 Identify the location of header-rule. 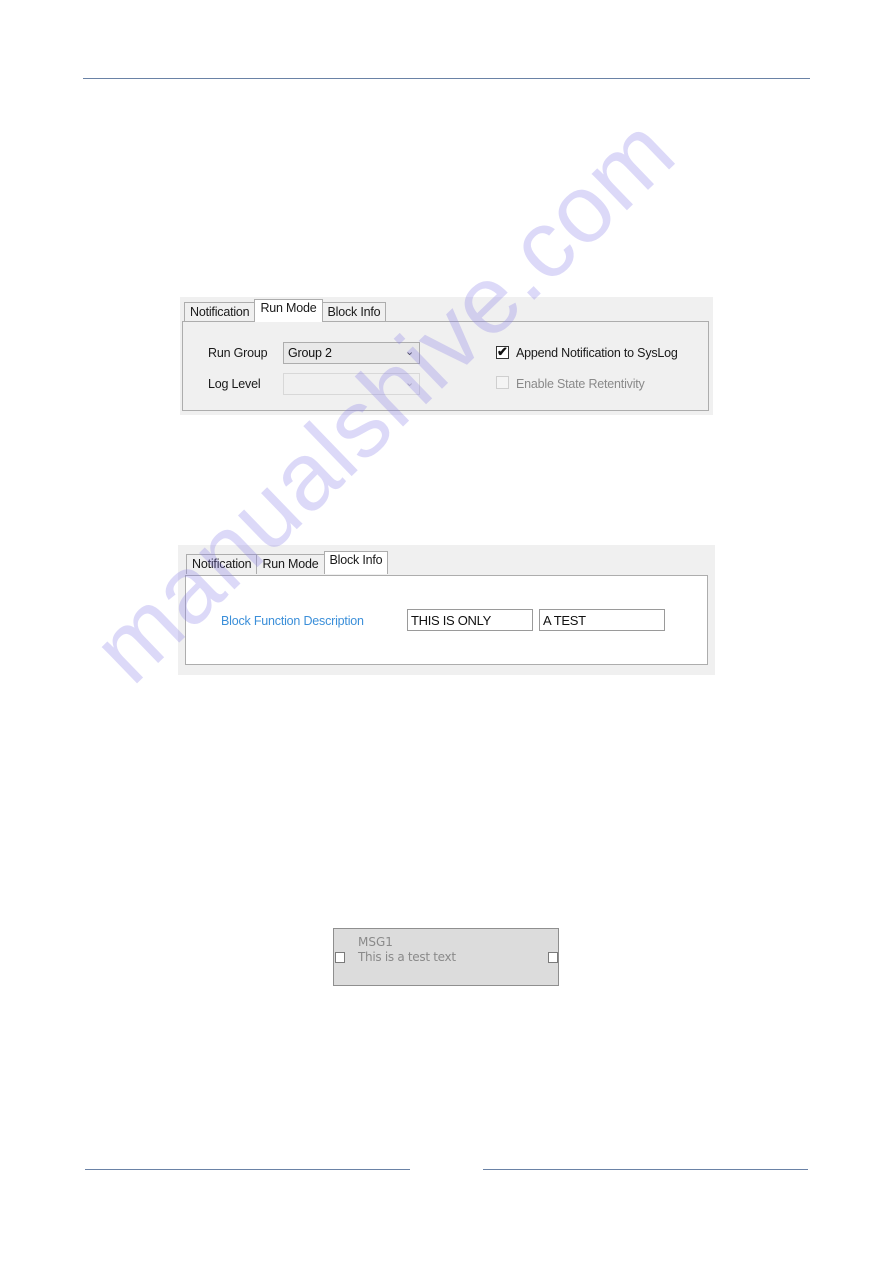
(446, 78).